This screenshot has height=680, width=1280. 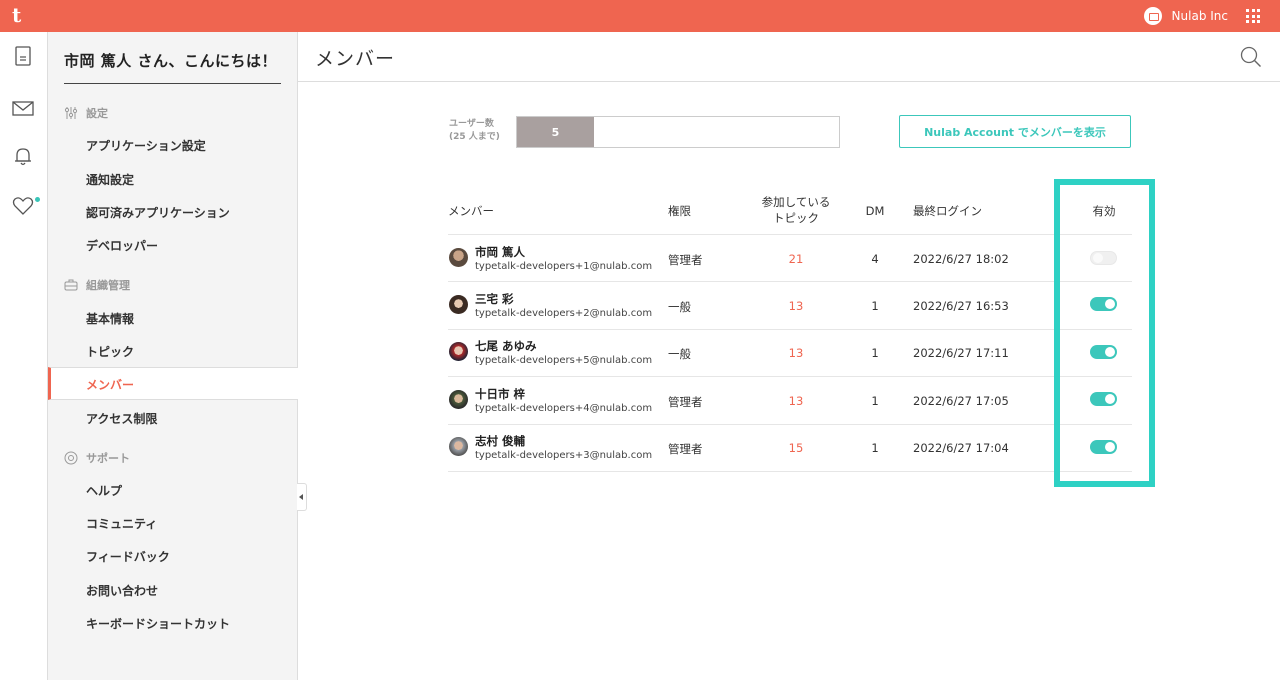 What do you see at coordinates (947, 211) in the screenshot?
I see `col-last-login: 最終ログイン` at bounding box center [947, 211].